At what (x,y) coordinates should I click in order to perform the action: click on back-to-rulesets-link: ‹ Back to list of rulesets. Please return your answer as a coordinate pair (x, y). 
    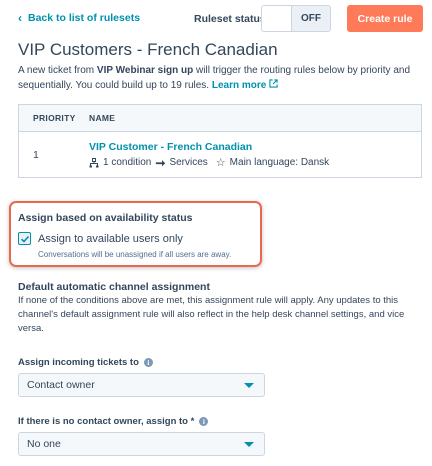
    Looking at the image, I should click on (79, 18).